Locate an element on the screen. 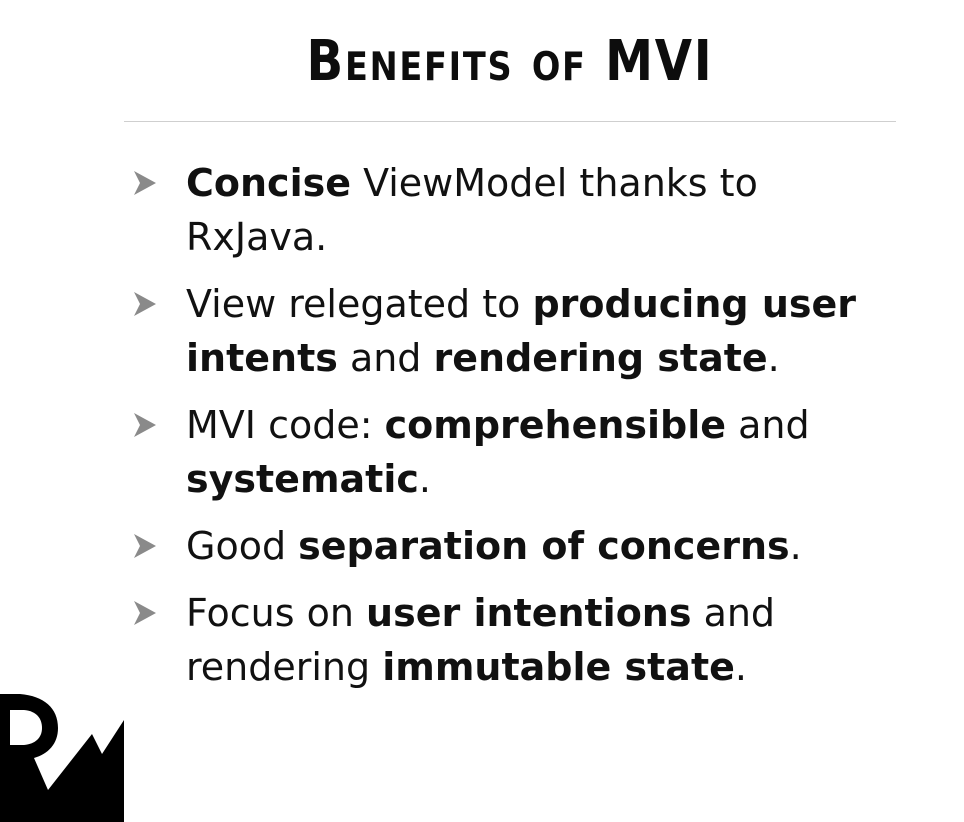 The width and height of the screenshot is (964, 822). bullet-text: Good separation of concerns. is located at coordinates (494, 546).